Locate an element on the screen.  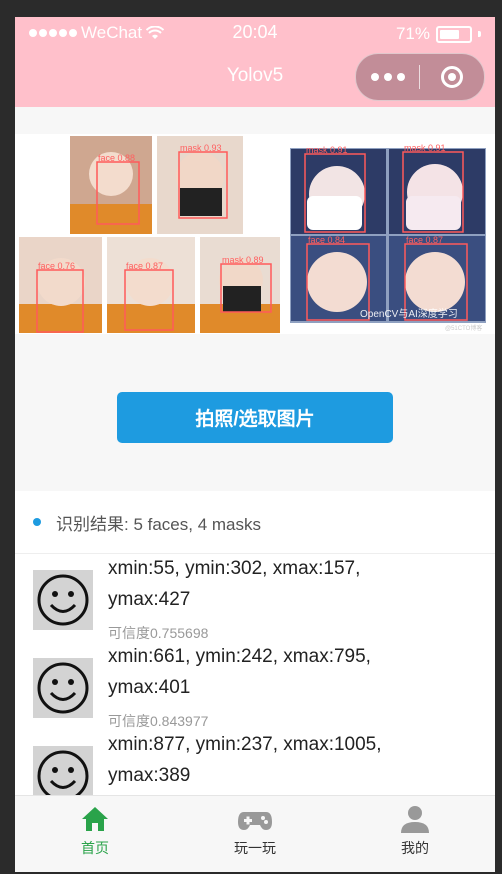
tab-profile: 我的 is located at coordinates (415, 834).